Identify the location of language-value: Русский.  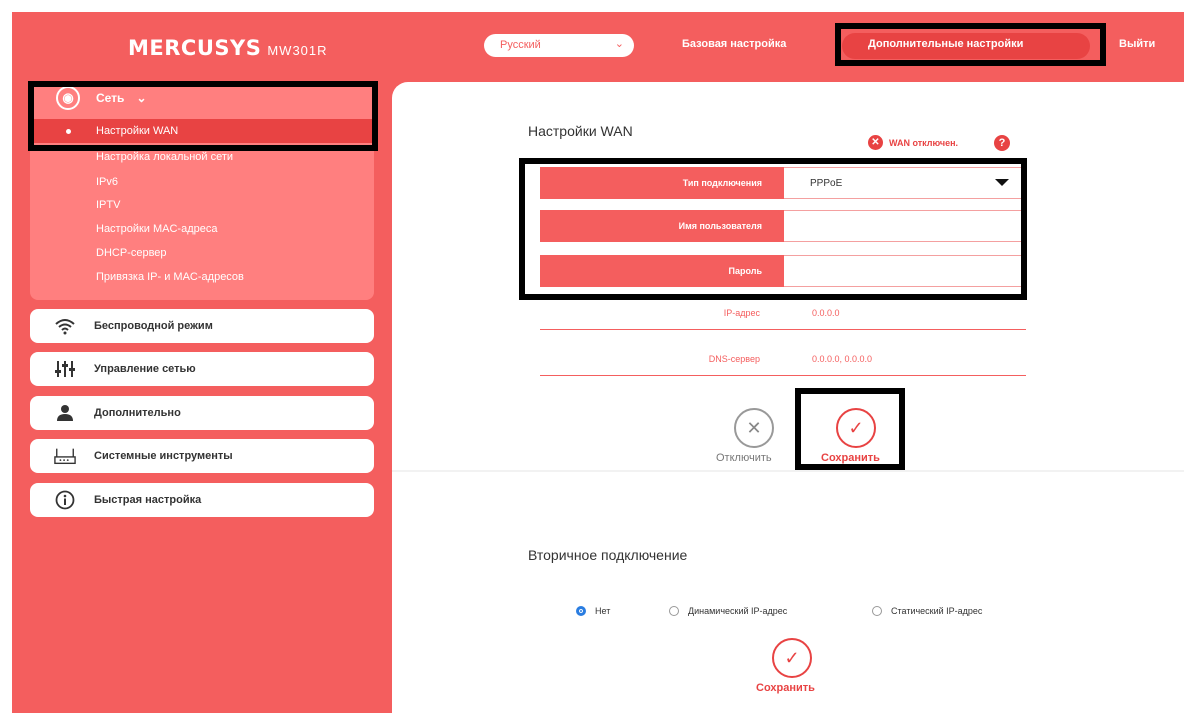
(520, 45).